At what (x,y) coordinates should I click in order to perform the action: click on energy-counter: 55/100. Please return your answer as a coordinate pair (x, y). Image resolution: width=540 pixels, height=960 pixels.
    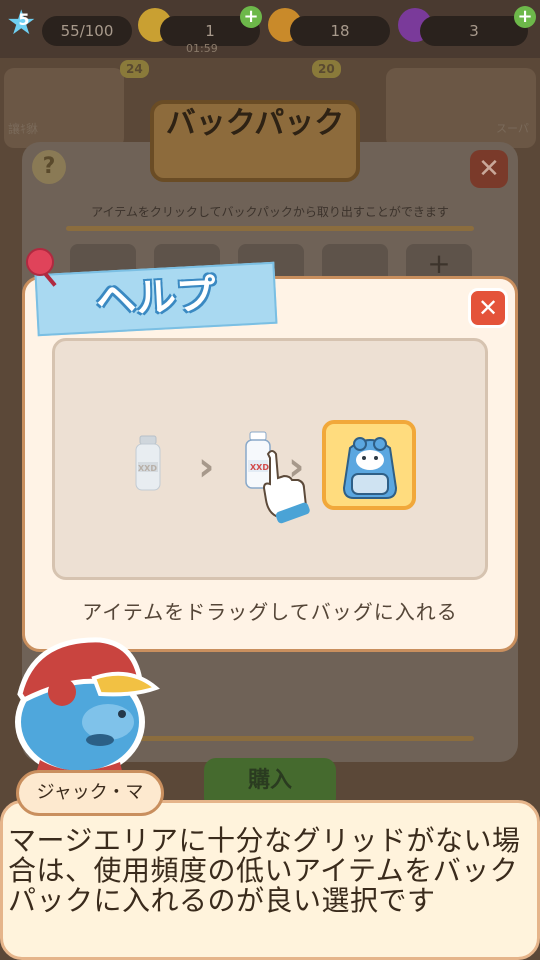
    Looking at the image, I should click on (87, 31).